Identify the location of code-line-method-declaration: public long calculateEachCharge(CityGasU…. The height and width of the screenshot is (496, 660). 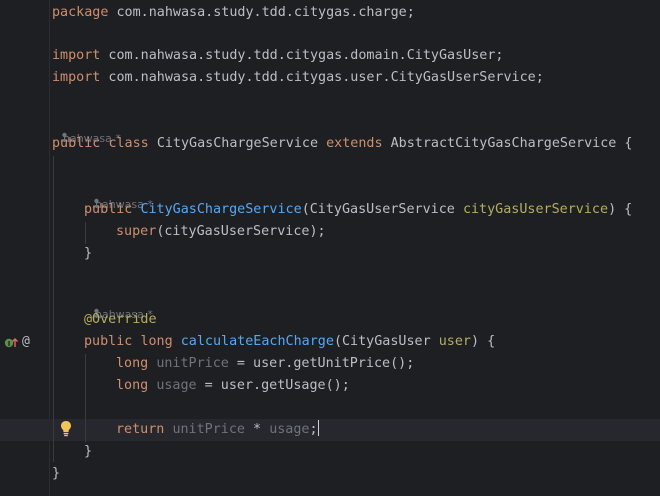
(289, 342).